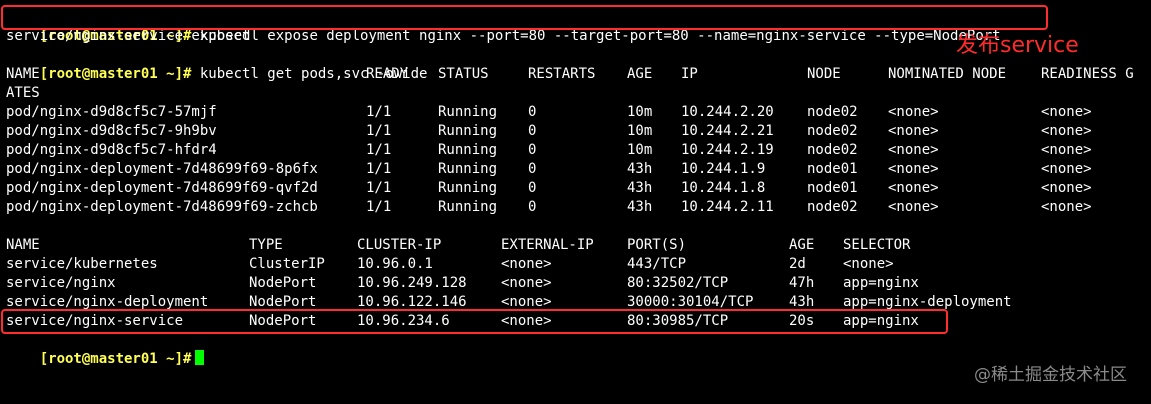 Image resolution: width=1151 pixels, height=404 pixels. Describe the element at coordinates (23, 93) in the screenshot. I see `pods-header-wrap: ATES` at that location.